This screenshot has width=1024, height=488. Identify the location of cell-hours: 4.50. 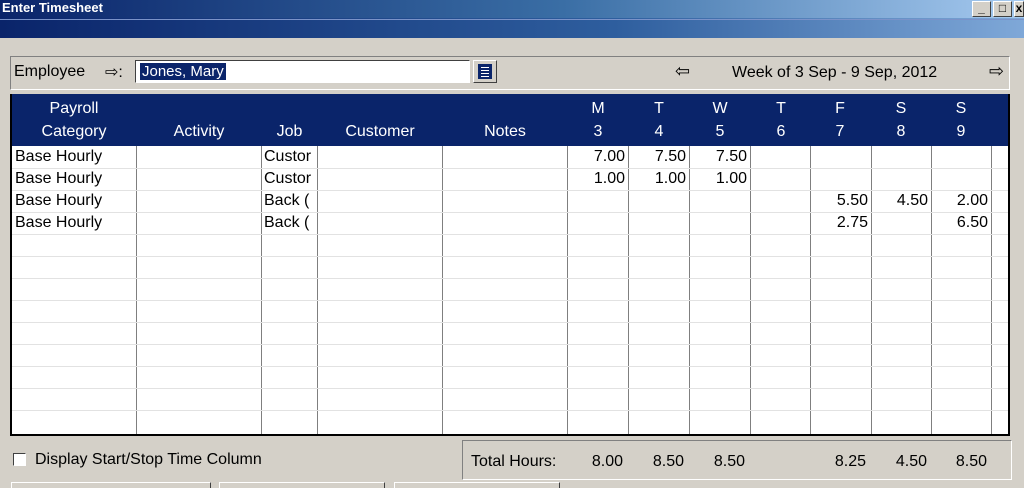
(901, 201).